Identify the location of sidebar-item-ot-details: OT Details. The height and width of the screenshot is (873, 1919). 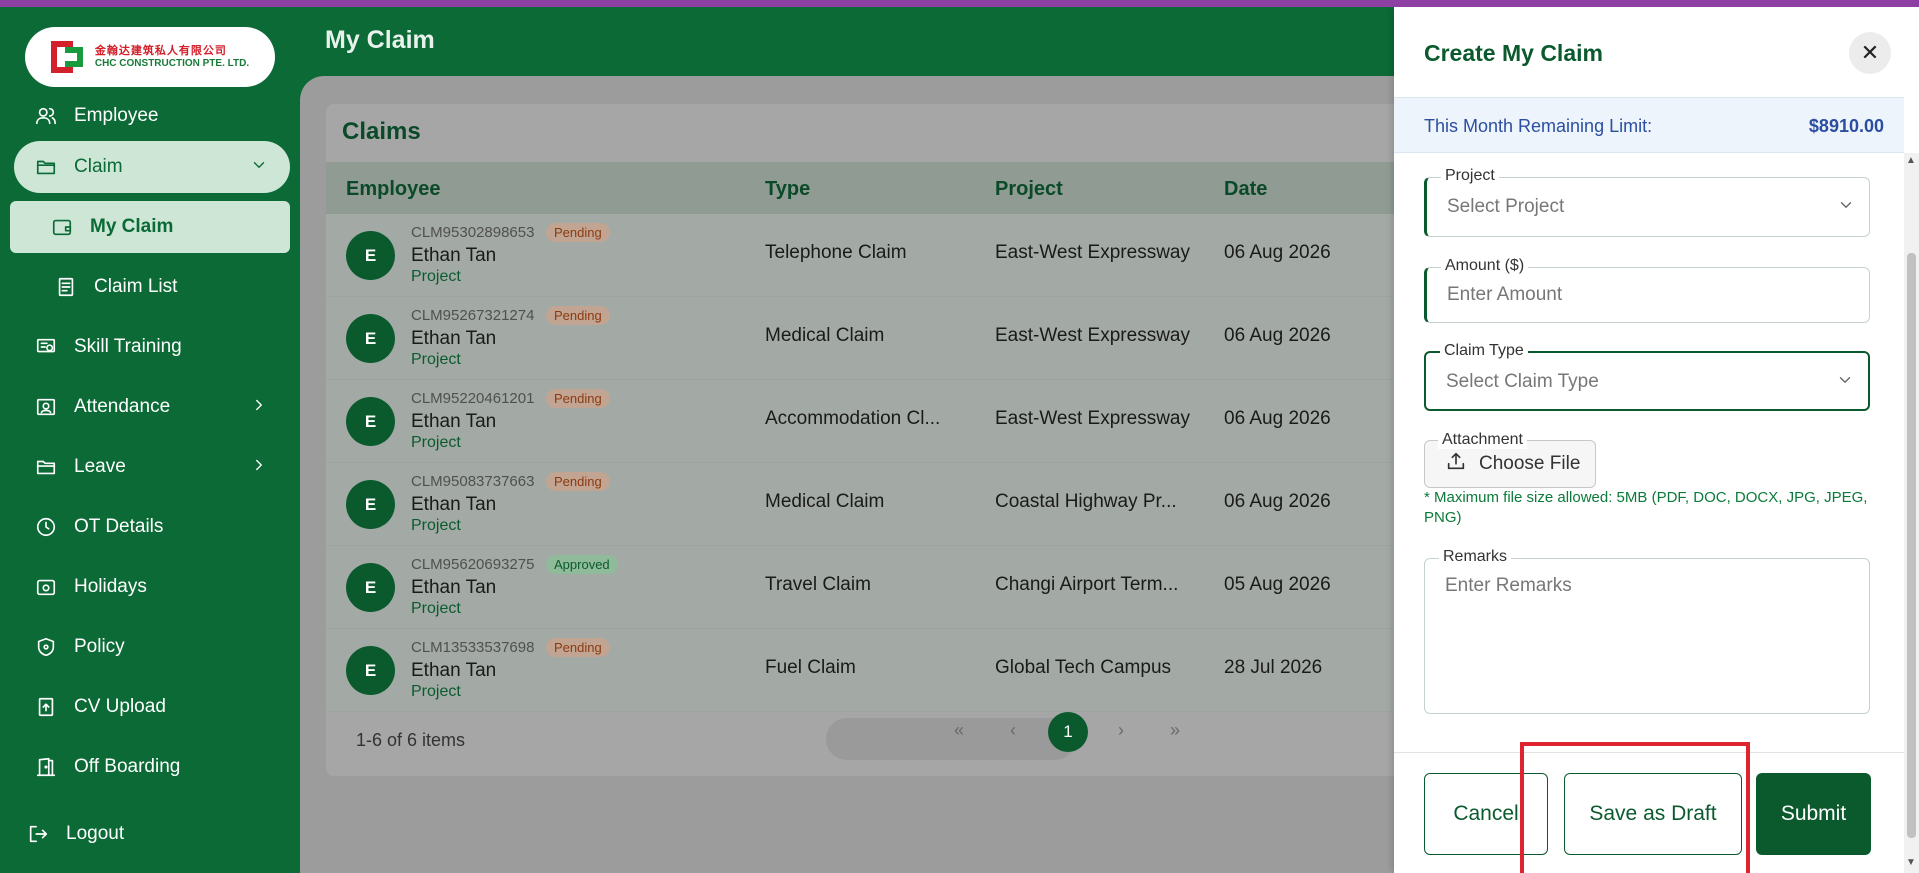
(152, 527).